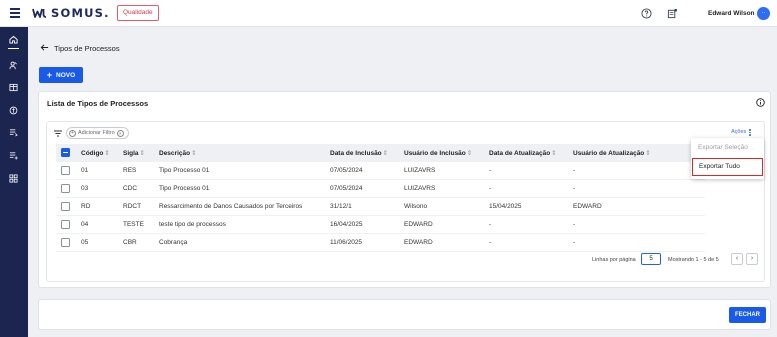 The width and height of the screenshot is (777, 337). Describe the element at coordinates (13, 87) in the screenshot. I see `nav-table-icon` at that location.